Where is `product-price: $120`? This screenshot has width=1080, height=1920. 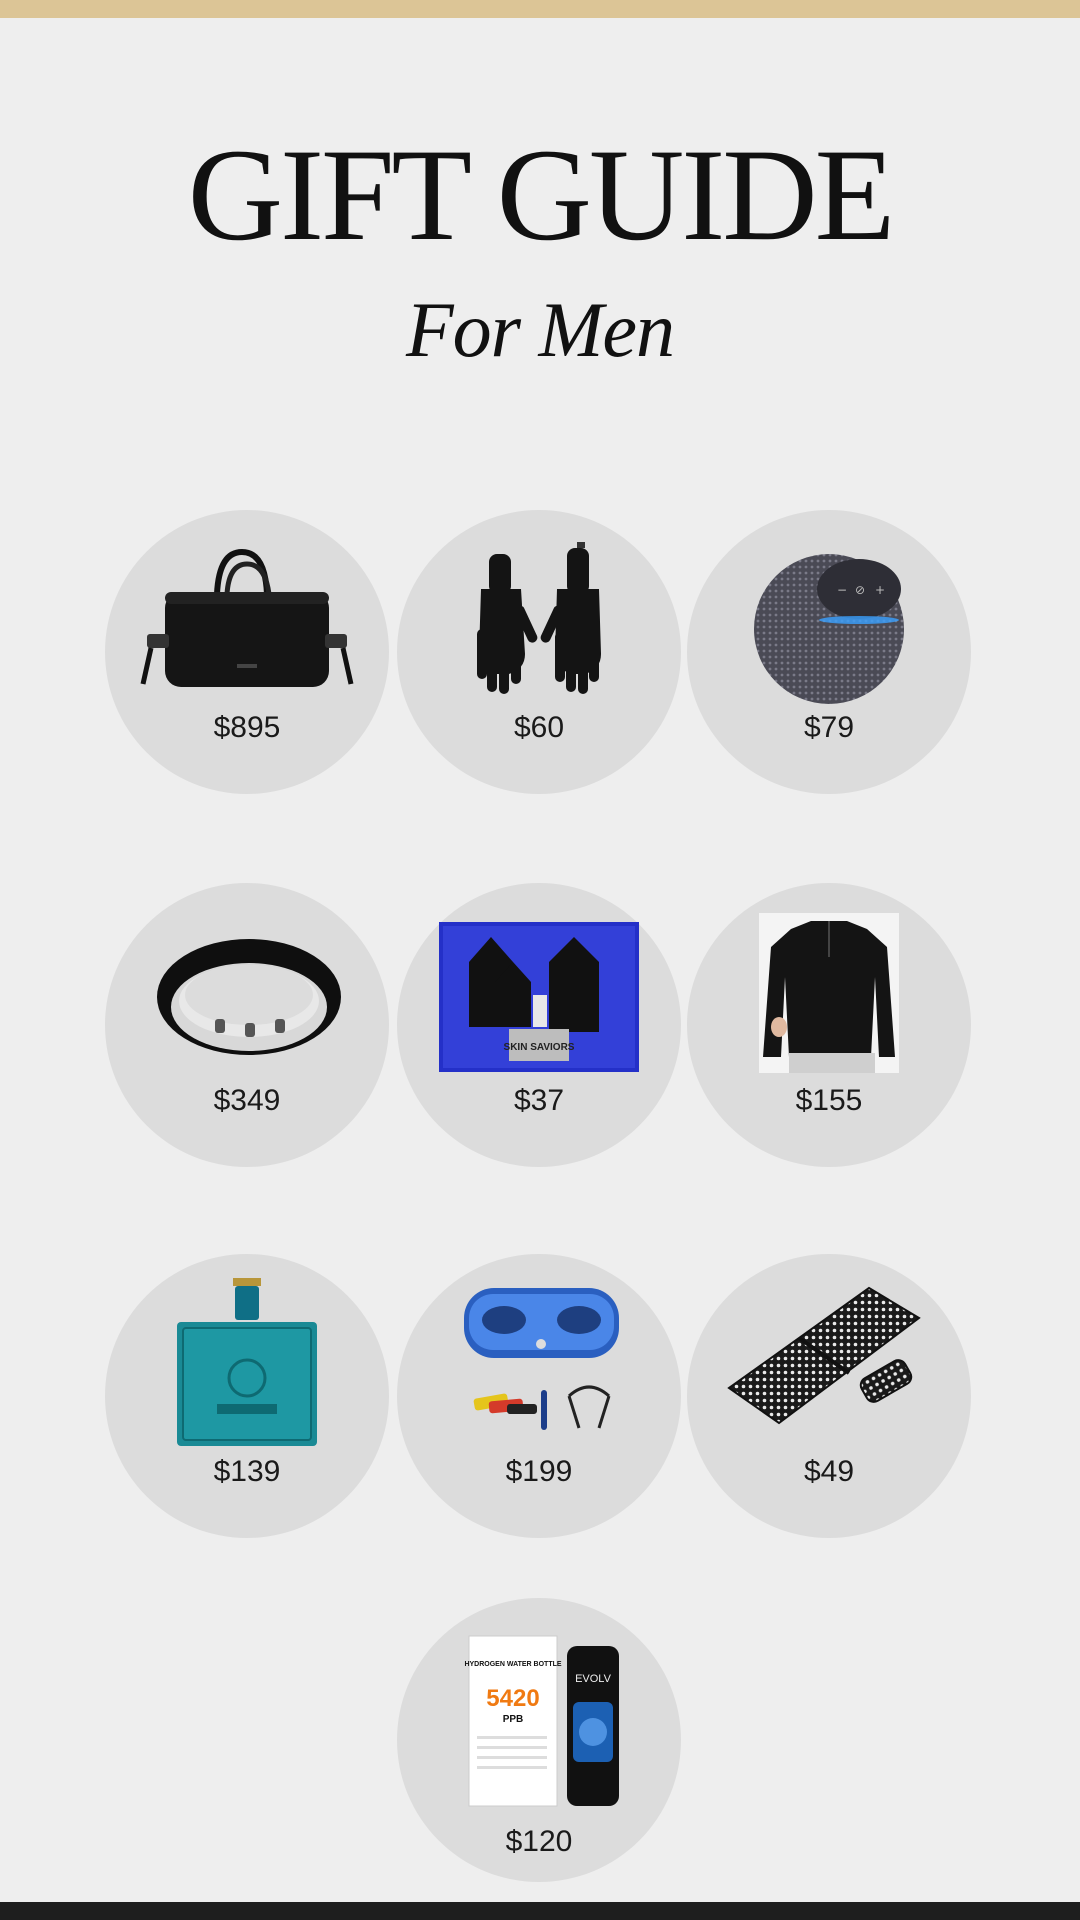 product-price: $120 is located at coordinates (539, 1841).